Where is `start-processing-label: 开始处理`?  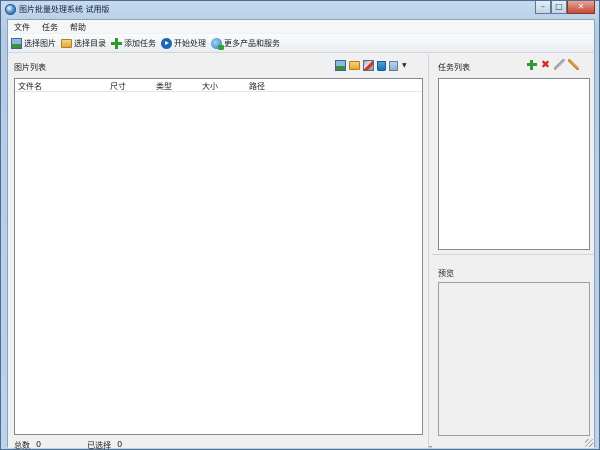 start-processing-label: 开始处理 is located at coordinates (190, 43).